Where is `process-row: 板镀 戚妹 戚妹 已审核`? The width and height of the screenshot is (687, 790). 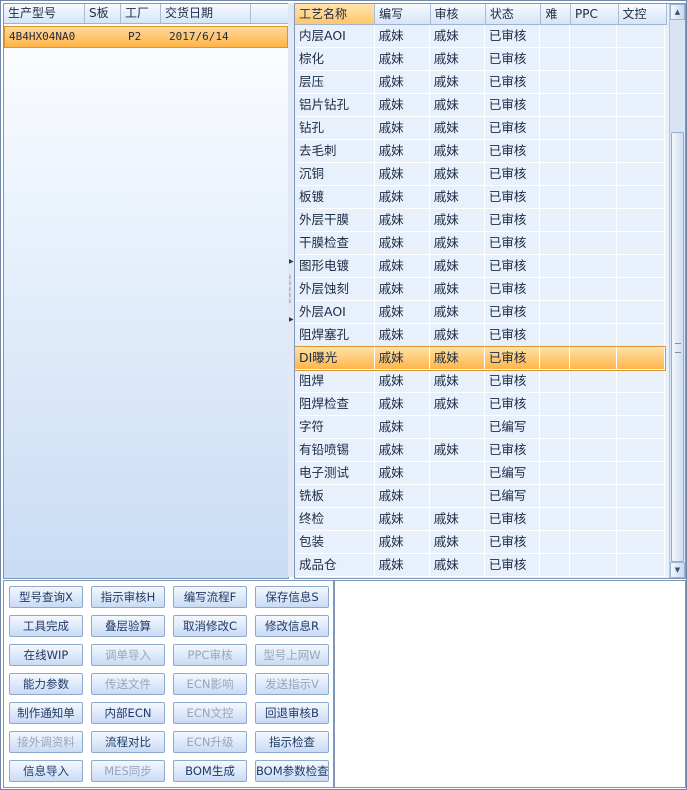
process-row: 板镀 戚妹 戚妹 已审核 is located at coordinates (480, 197).